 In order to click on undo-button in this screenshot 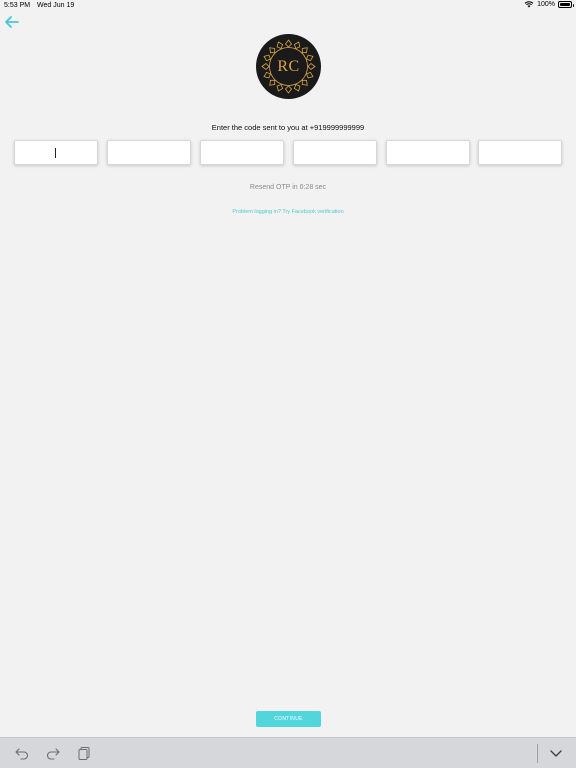, I will do `click(22, 753)`.